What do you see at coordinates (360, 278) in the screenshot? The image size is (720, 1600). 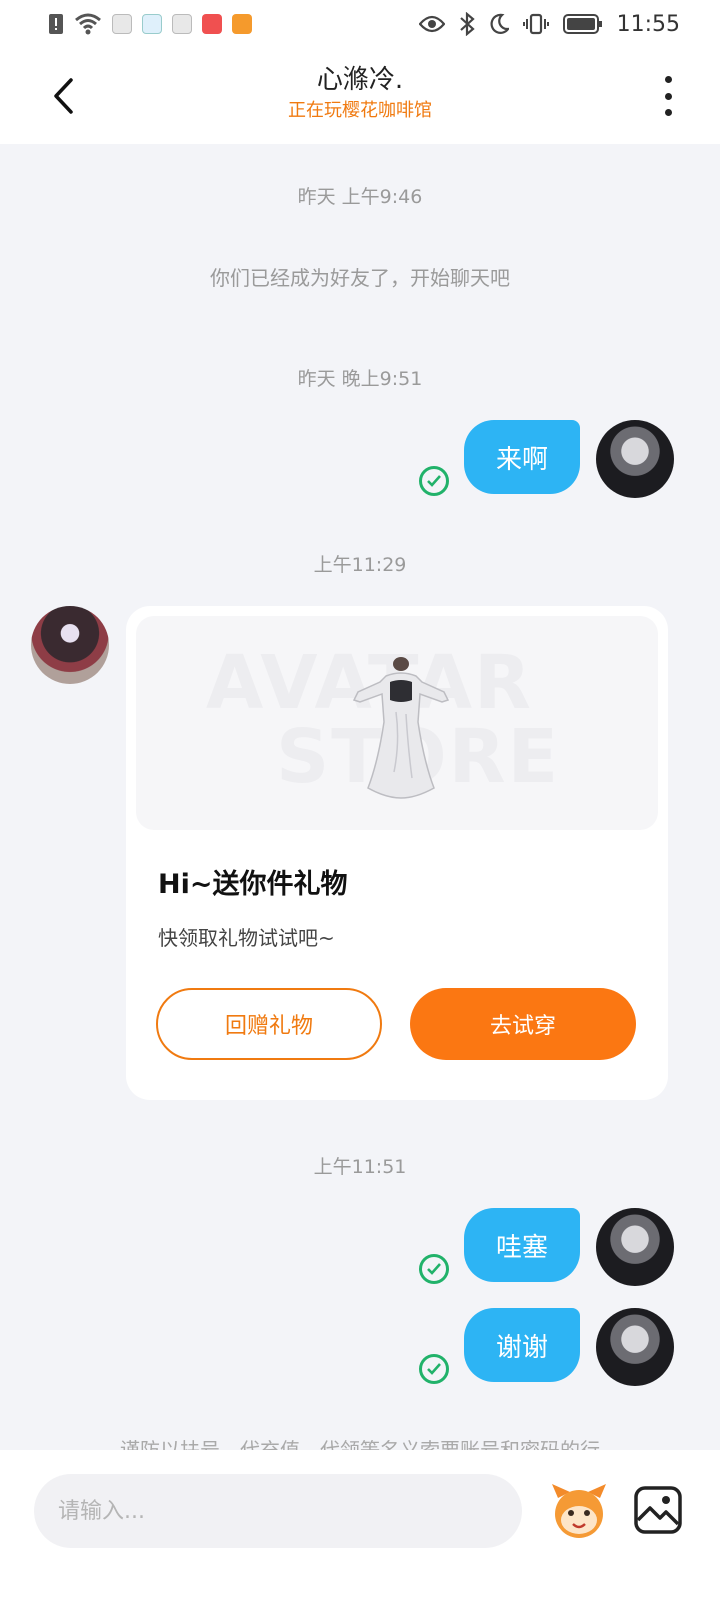 I see `system-message: 你们已经成为好友了，开始聊天吧` at bounding box center [360, 278].